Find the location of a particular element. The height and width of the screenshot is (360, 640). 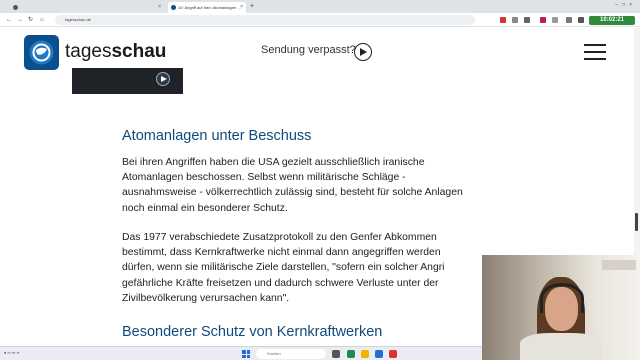

file-explorer-icon is located at coordinates (365, 354).